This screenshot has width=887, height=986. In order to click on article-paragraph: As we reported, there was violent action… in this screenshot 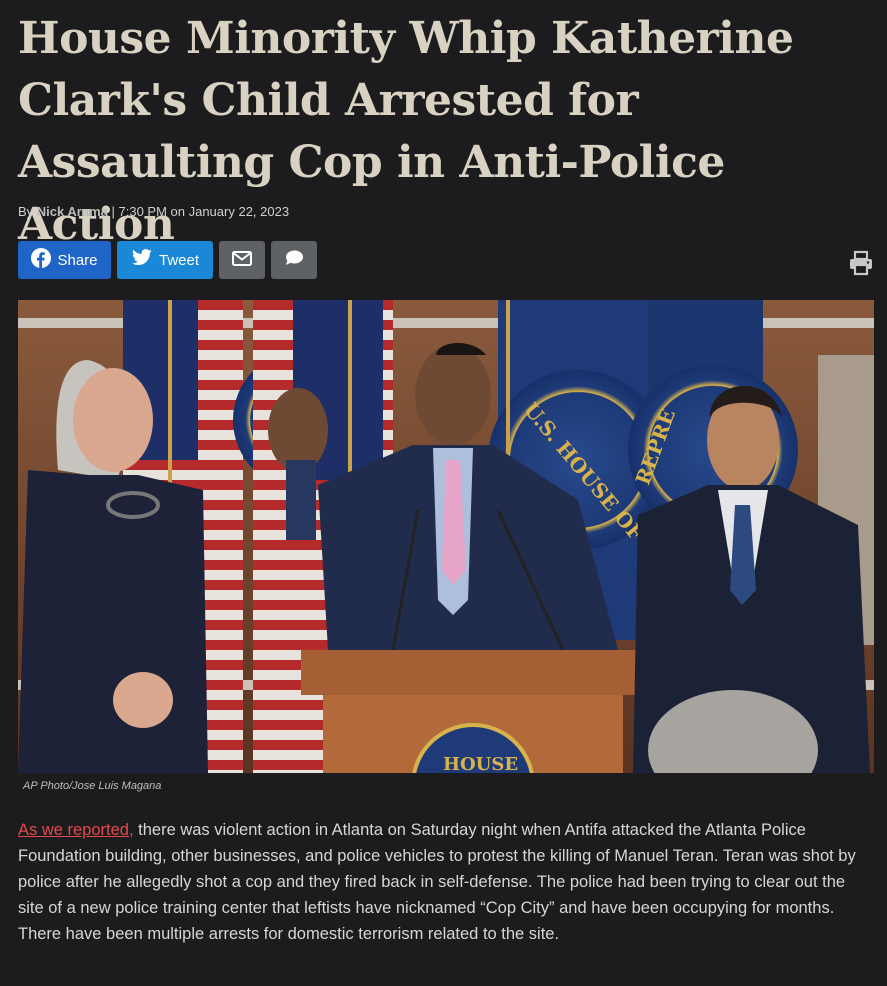, I will do `click(443, 882)`.